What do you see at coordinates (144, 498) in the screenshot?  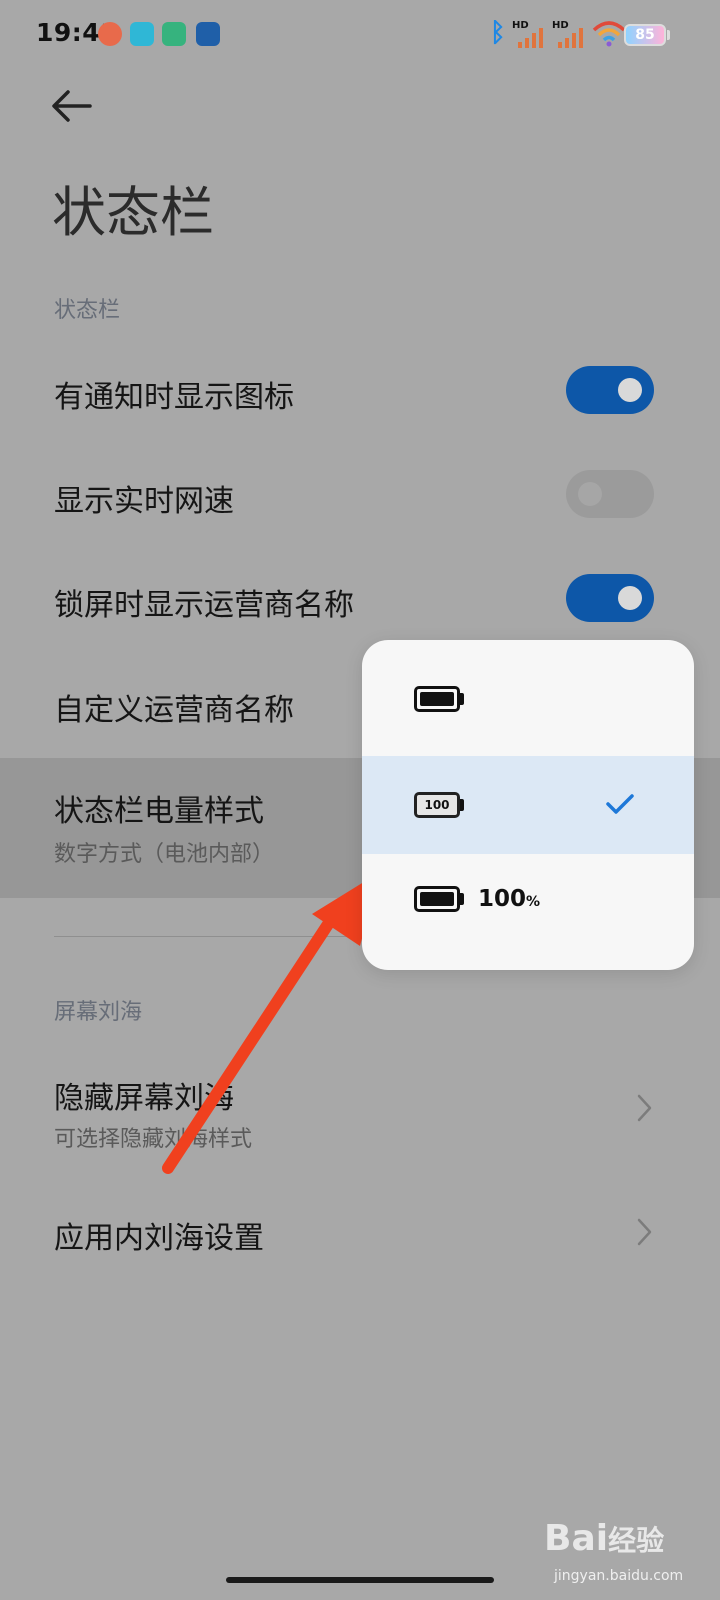 I see `row-show-network-speed: 显示实时网速` at bounding box center [144, 498].